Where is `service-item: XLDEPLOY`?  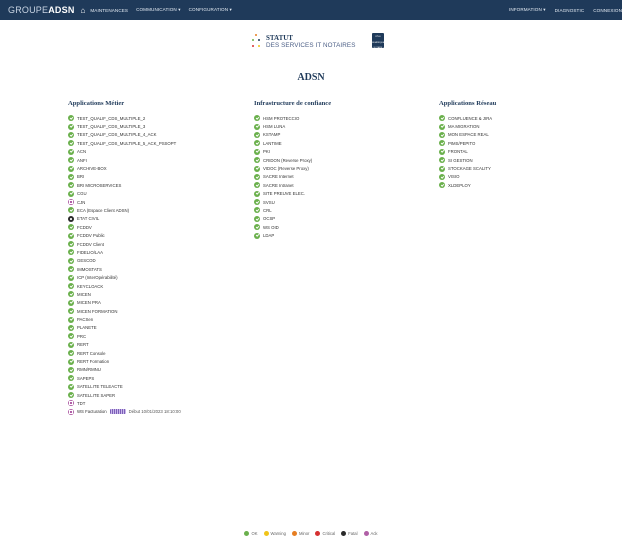 service-item: XLDEPLOY is located at coordinates (467, 185).